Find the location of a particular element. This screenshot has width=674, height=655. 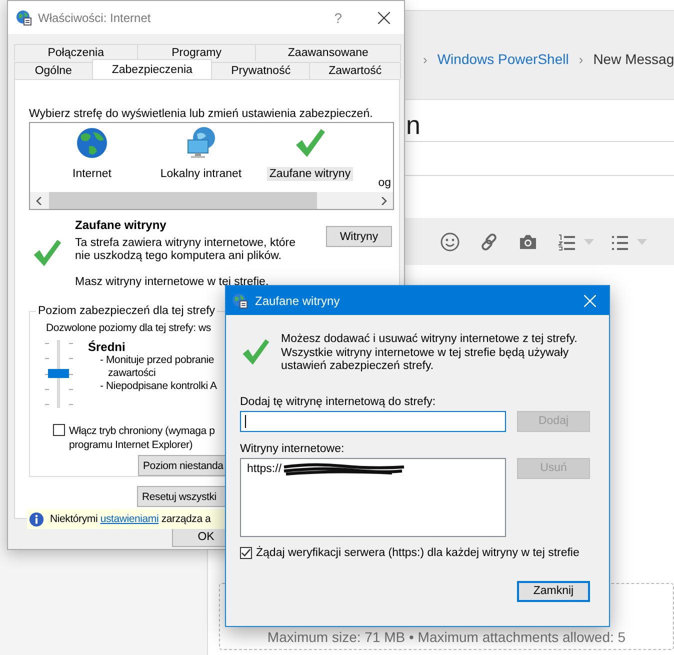

numbered-list-icon is located at coordinates (567, 242).